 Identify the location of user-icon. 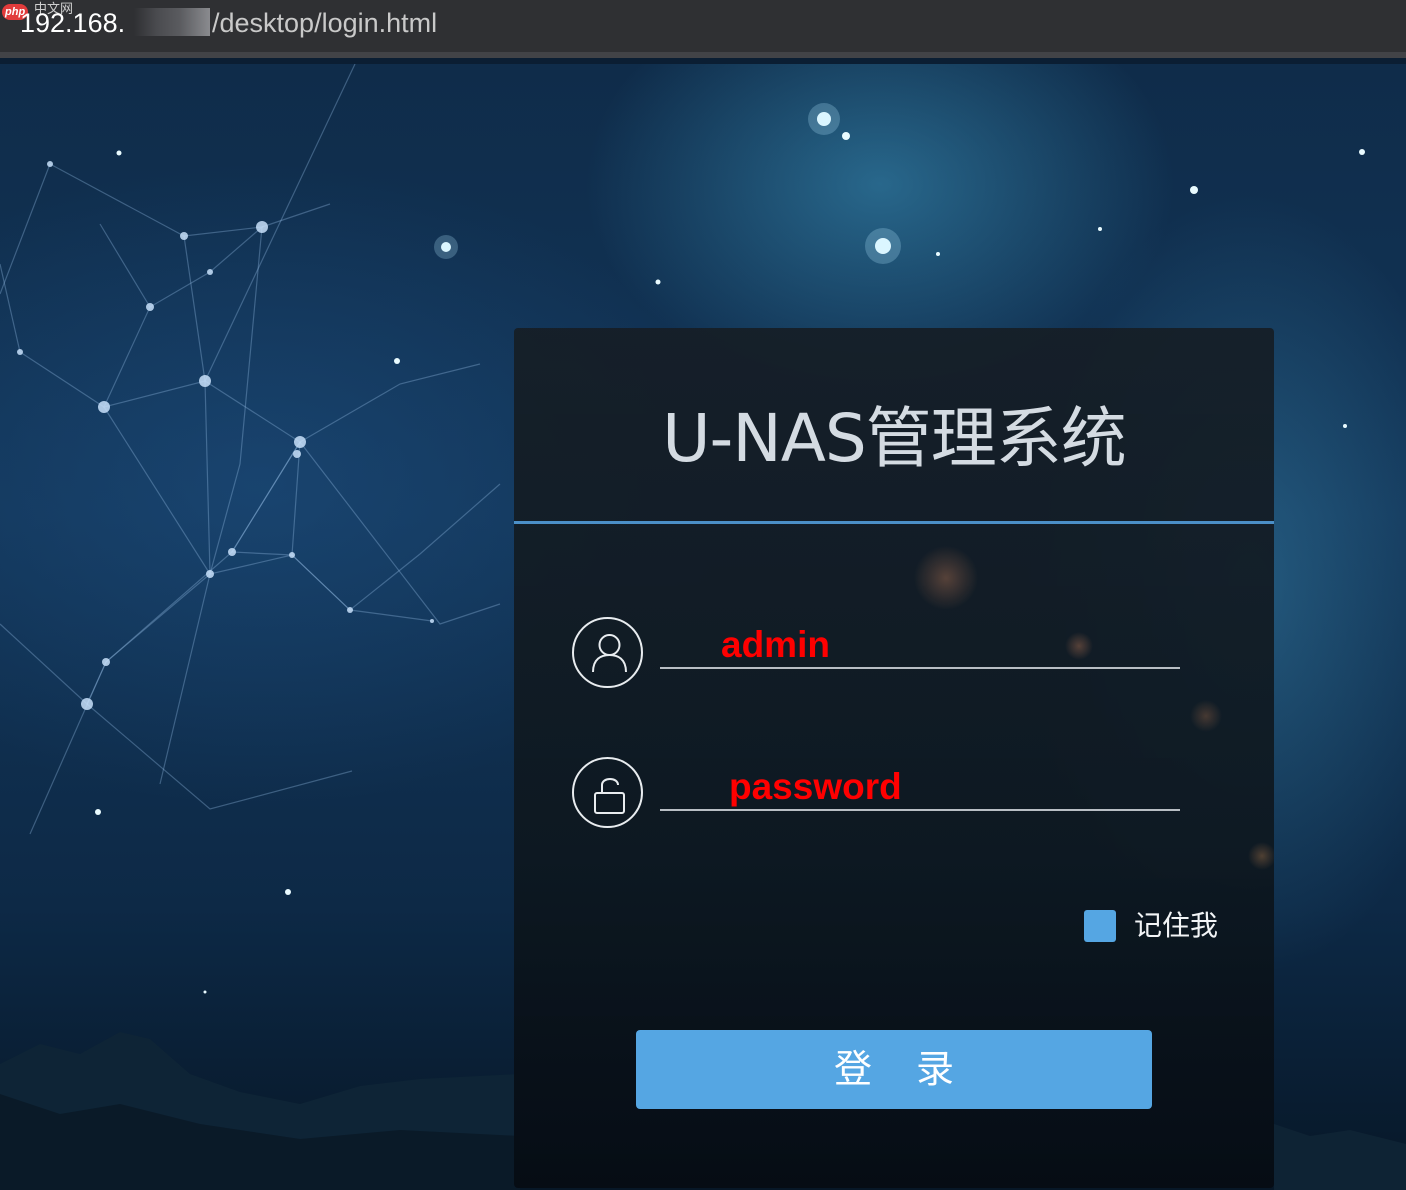
(607, 652).